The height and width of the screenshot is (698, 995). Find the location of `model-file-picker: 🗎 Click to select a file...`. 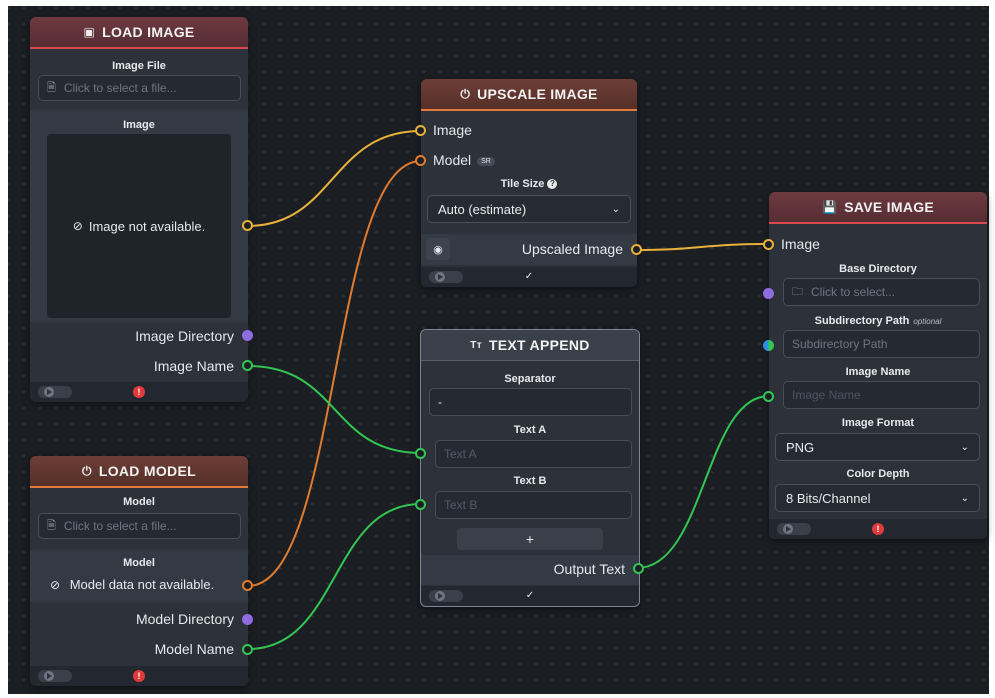

model-file-picker: 🗎 Click to select a file... is located at coordinates (139, 526).